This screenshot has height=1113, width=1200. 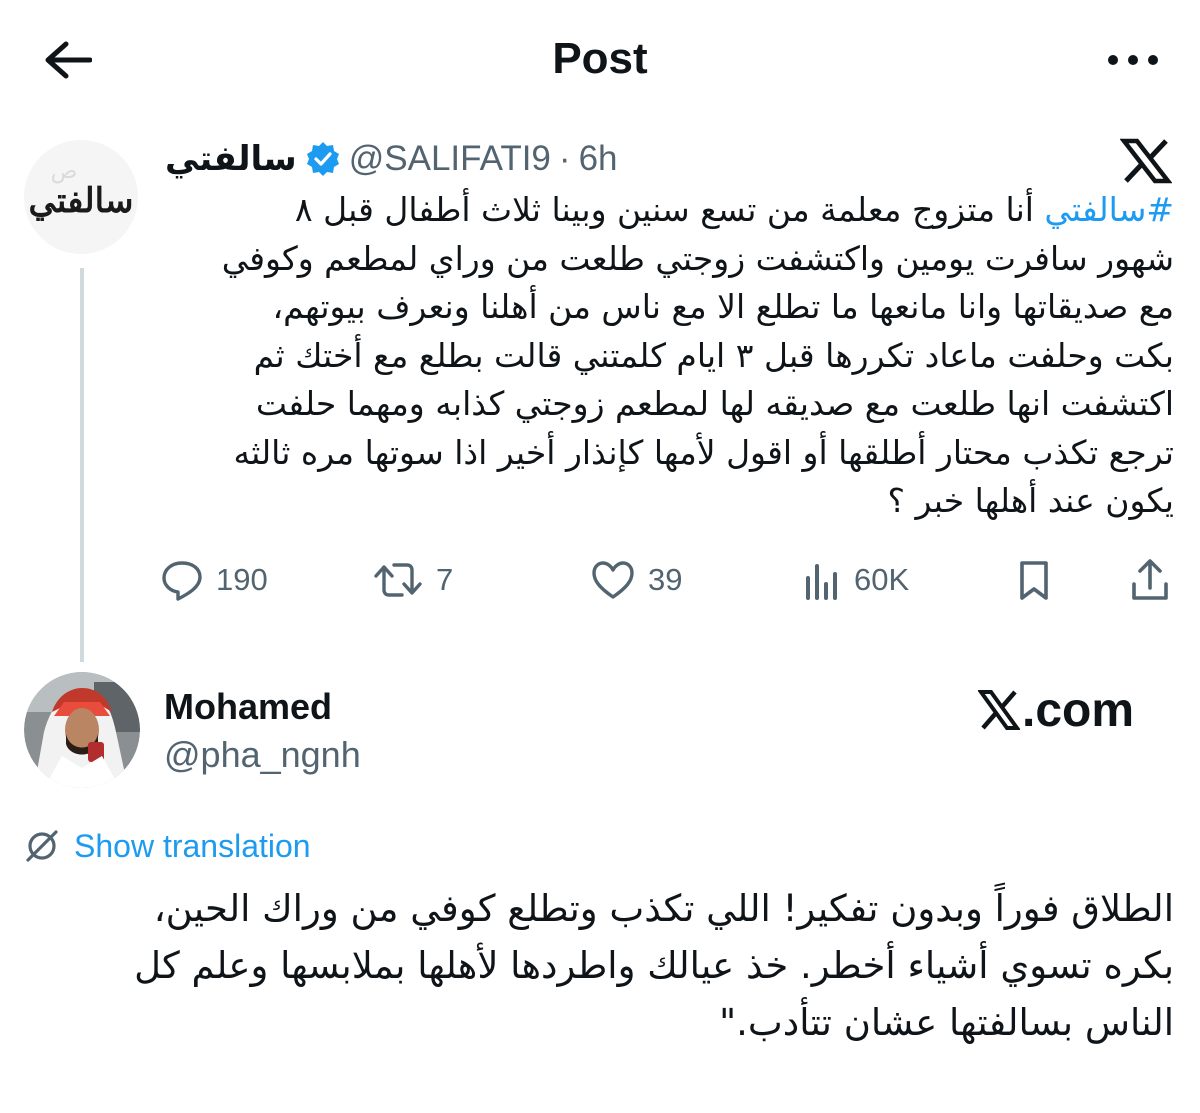 I want to click on reply-button: 190, so click(x=214, y=580).